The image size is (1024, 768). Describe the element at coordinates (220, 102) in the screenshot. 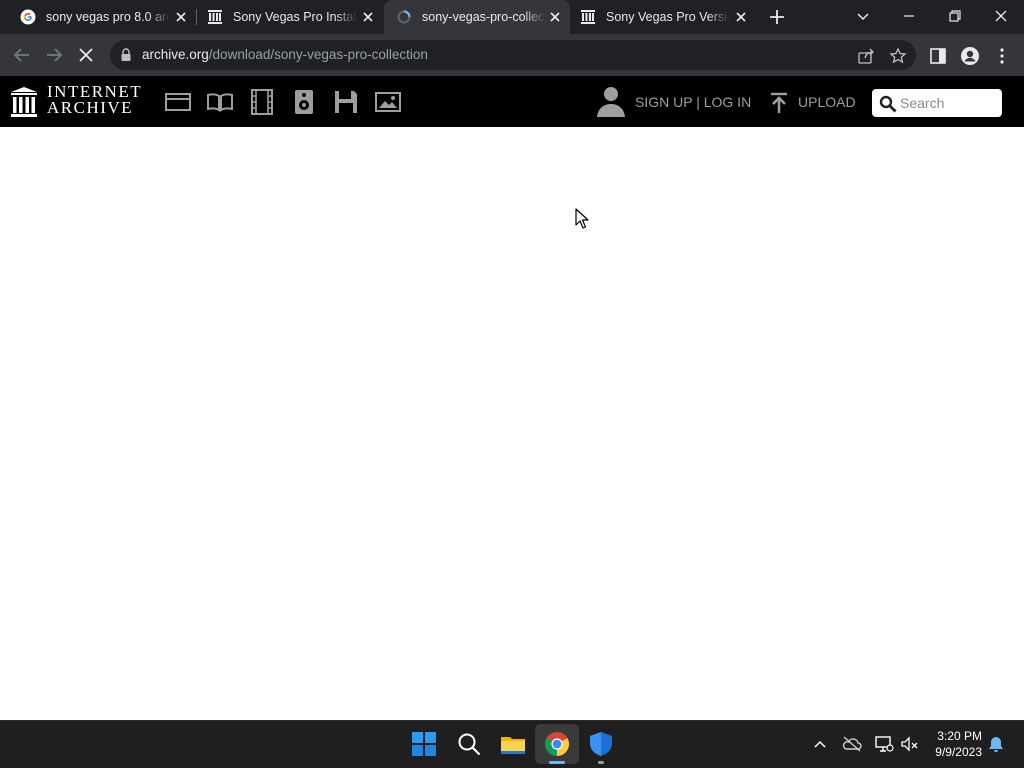

I see `texts-icon` at that location.